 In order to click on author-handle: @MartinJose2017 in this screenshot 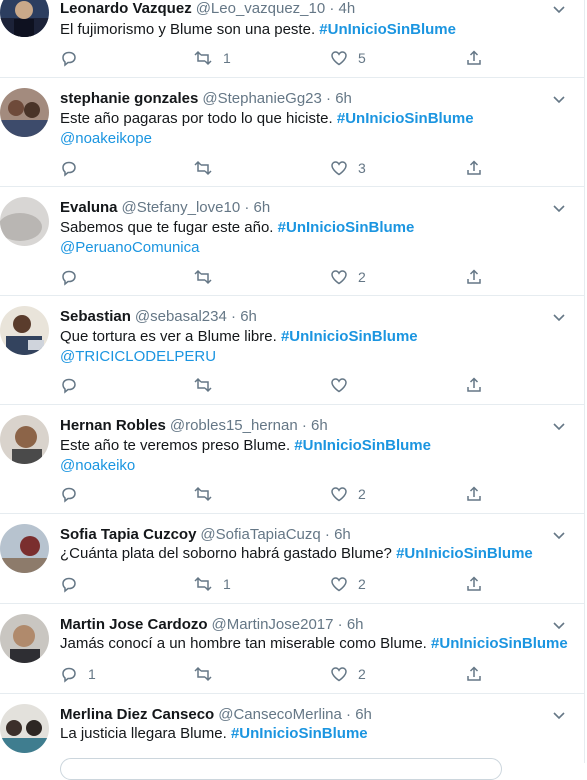, I will do `click(273, 624)`.